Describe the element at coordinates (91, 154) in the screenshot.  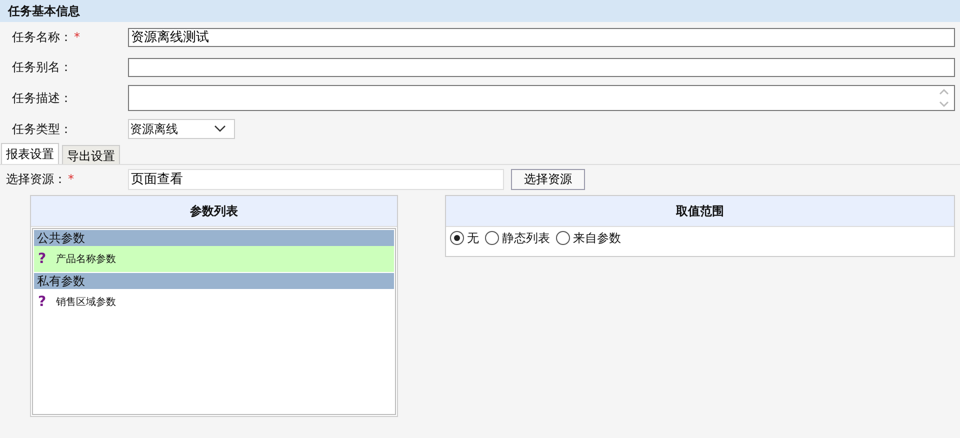
I see `tab: 导出设置` at that location.